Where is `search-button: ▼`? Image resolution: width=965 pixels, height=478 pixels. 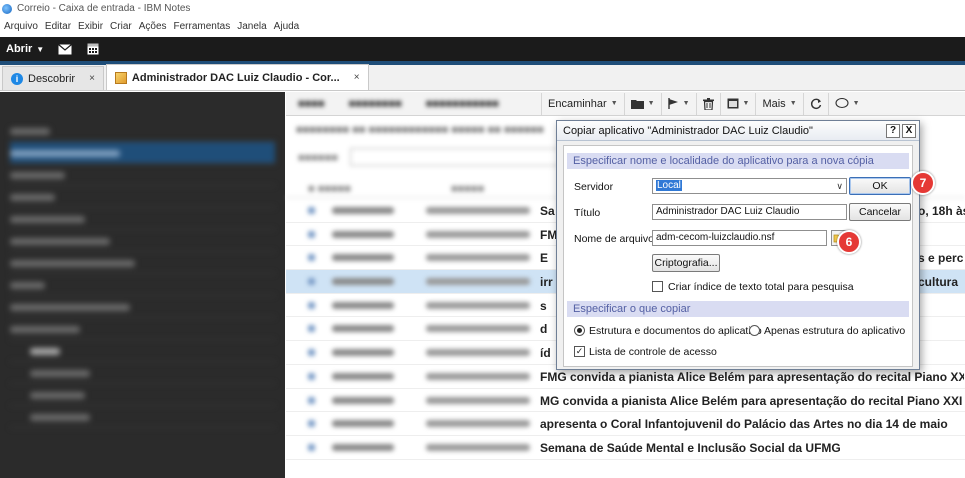 search-button: ▼ is located at coordinates (846, 103).